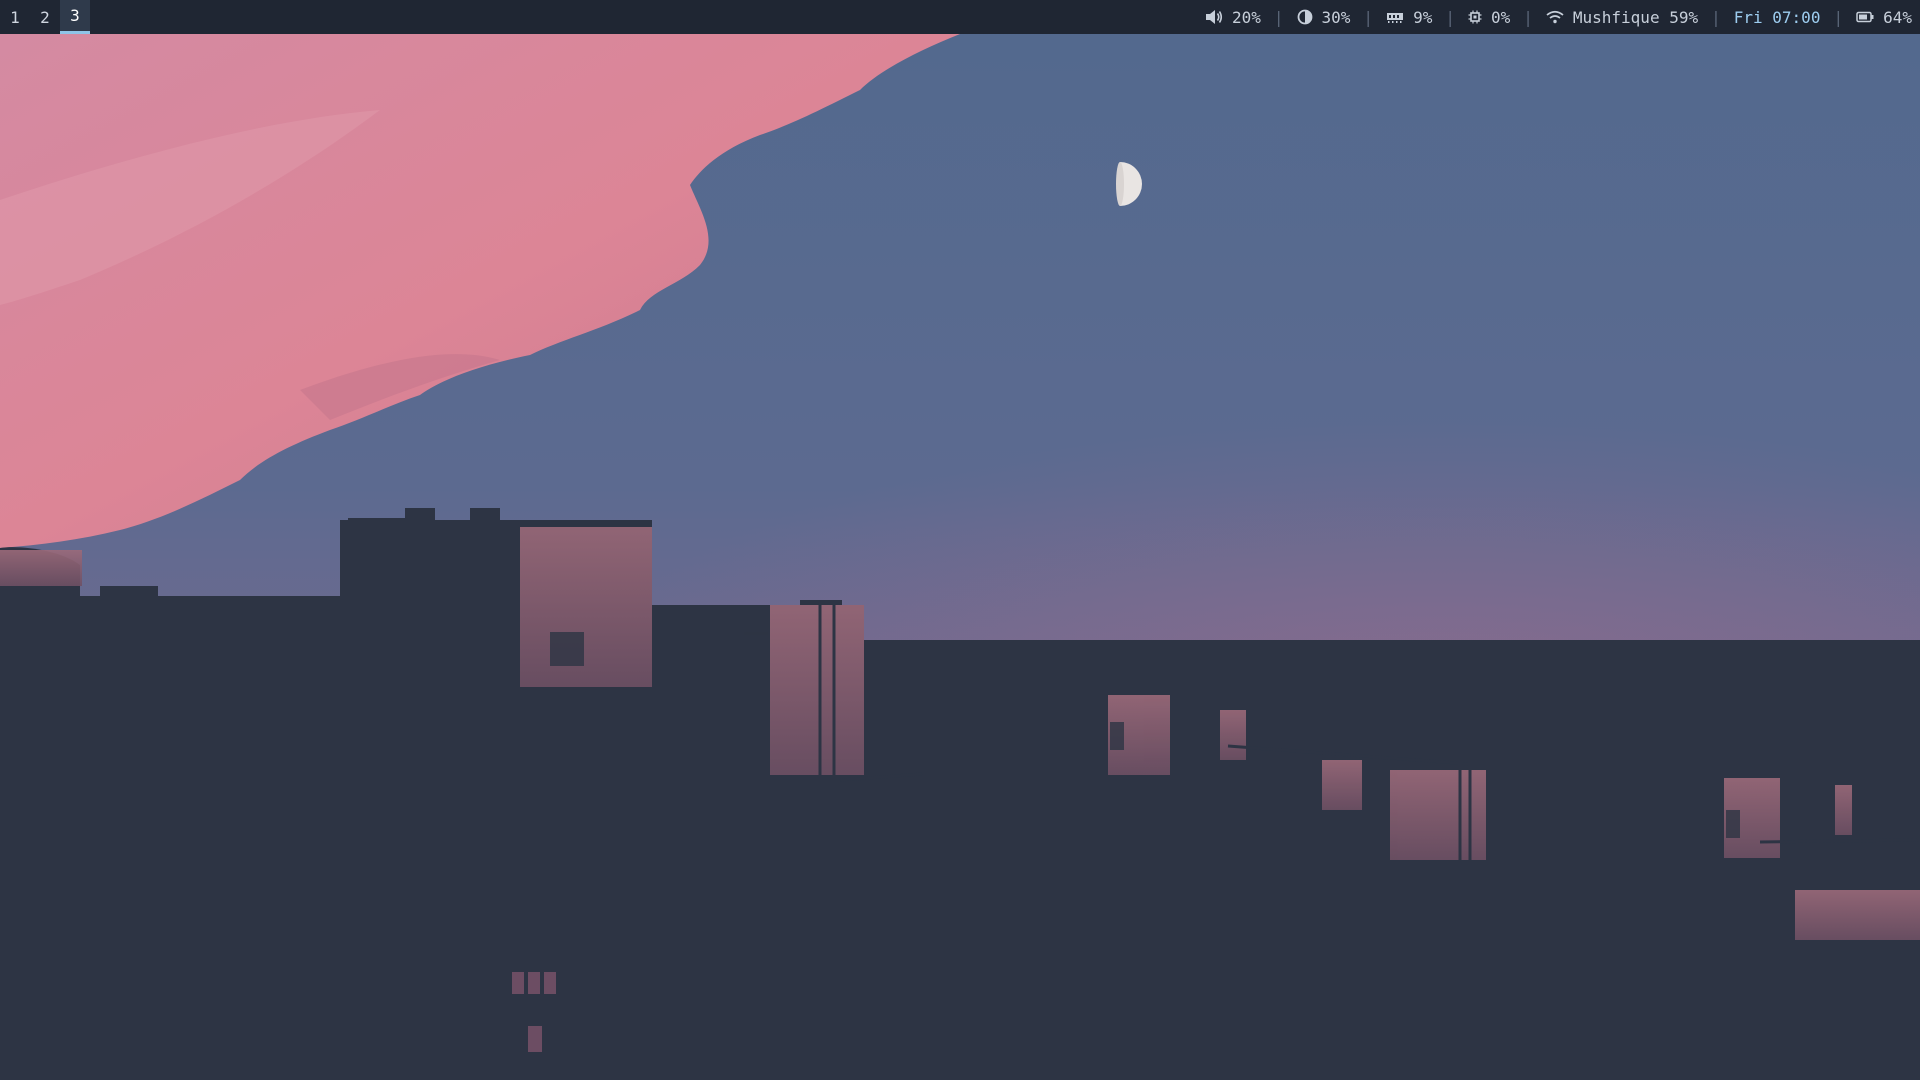 The image size is (1920, 1080). I want to click on brightness-value: 30%, so click(1336, 17).